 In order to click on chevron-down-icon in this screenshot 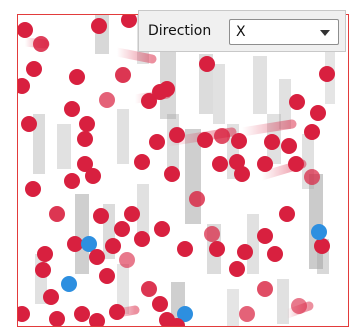, I will do `click(325, 33)`.